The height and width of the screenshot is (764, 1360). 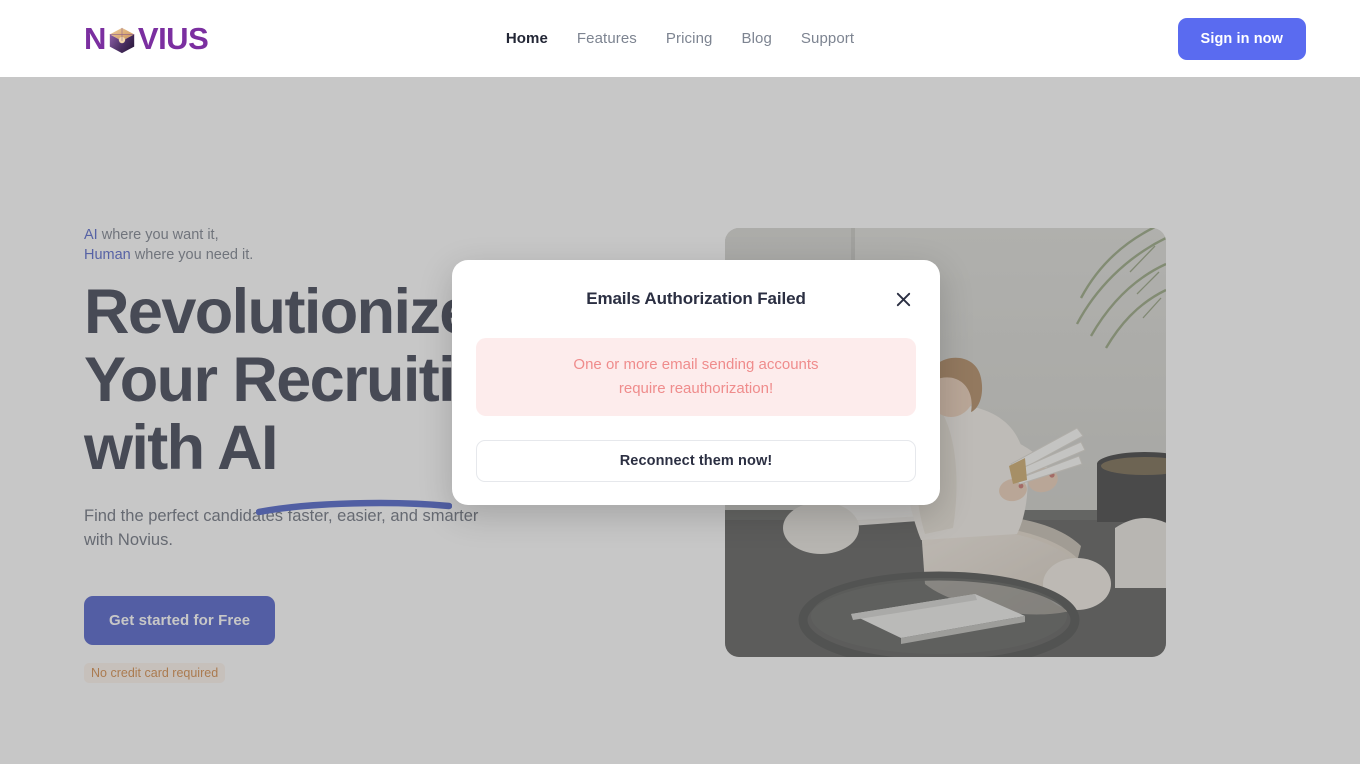 I want to click on alert-line-1: One or more email sending accounts, so click(x=696, y=364).